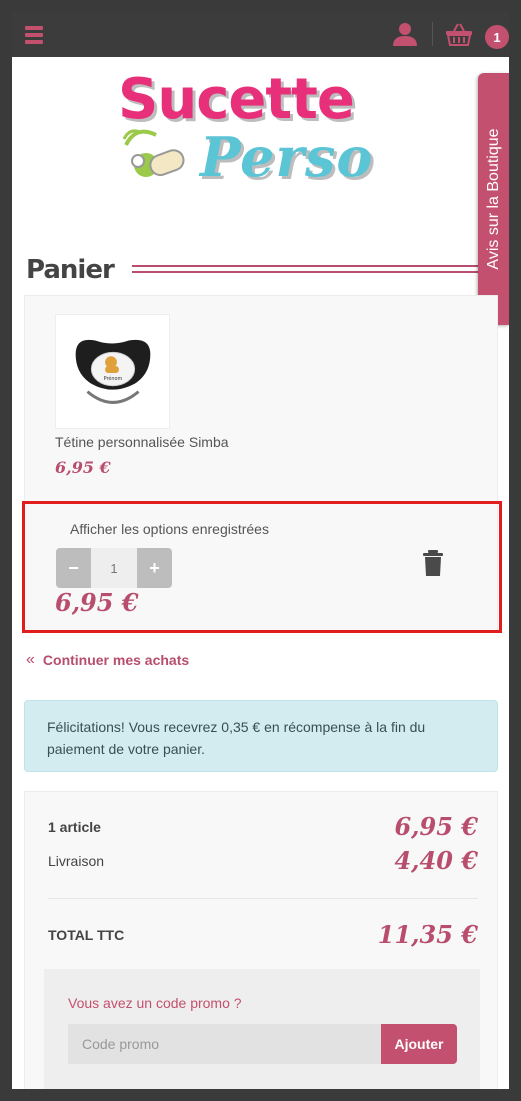 Image resolution: width=521 pixels, height=1101 pixels. I want to click on trash-icon, so click(433, 563).